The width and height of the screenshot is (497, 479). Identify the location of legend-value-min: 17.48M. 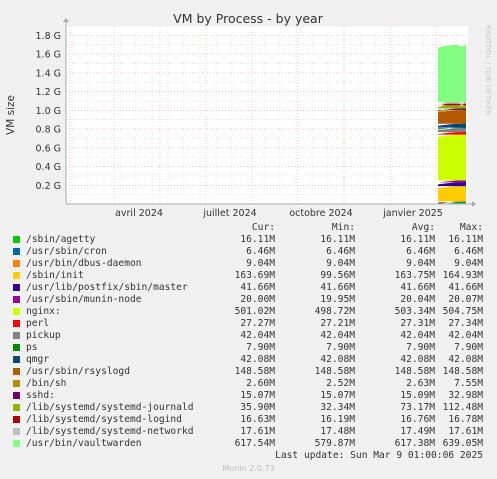
(337, 431).